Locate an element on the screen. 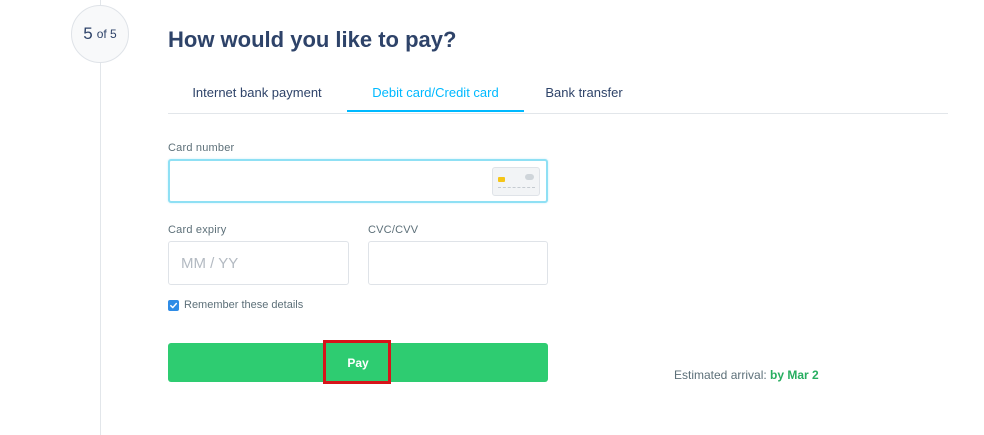 Image resolution: width=984 pixels, height=435 pixels. credit-card-icon is located at coordinates (516, 181).